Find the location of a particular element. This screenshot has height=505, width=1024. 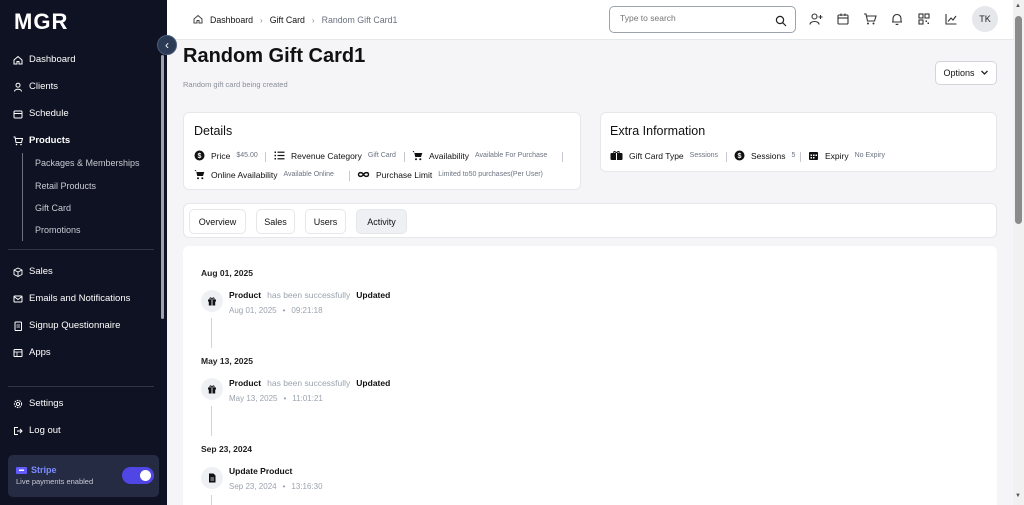

revenue-label: Revenue Category is located at coordinates (326, 155).